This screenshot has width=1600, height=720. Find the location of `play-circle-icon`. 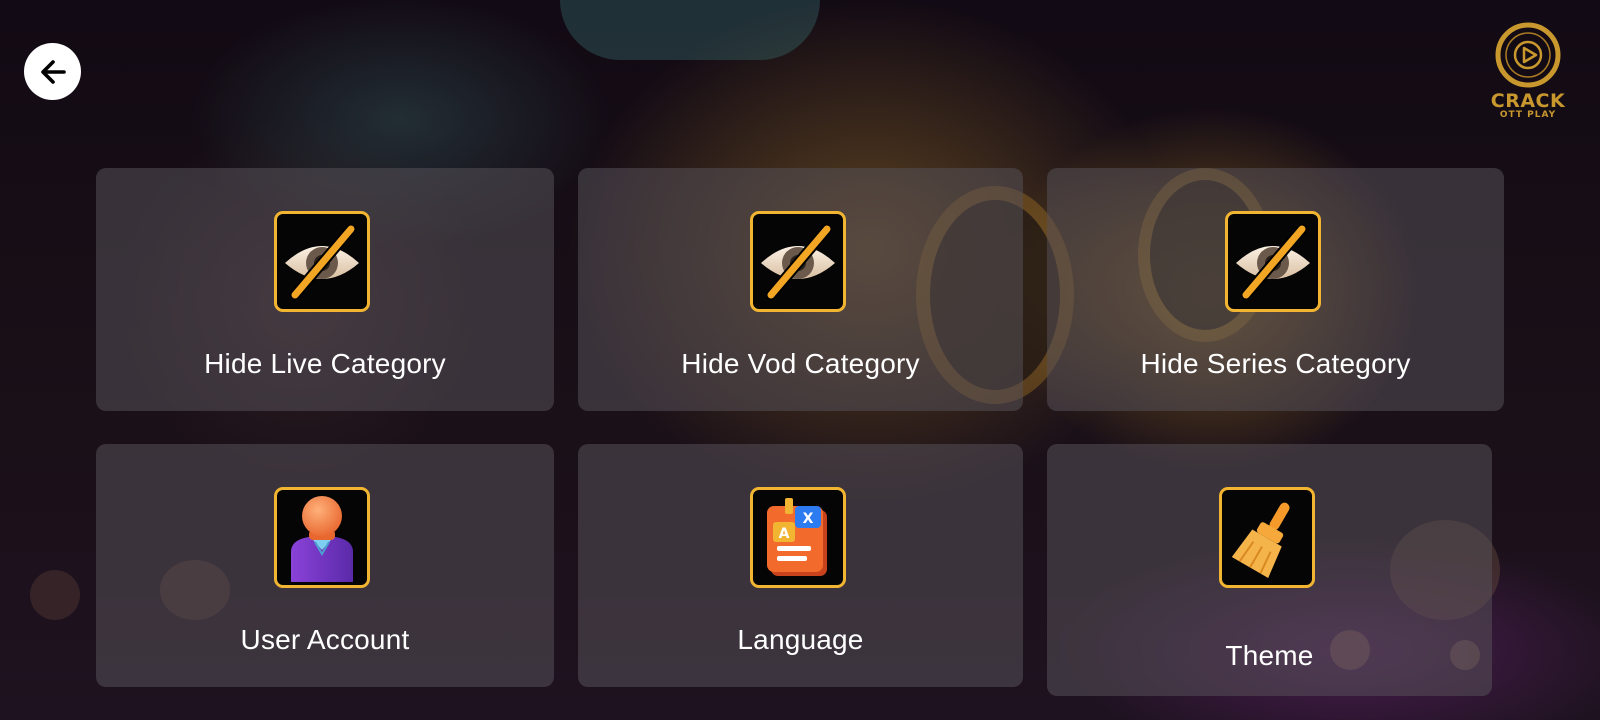

play-circle-icon is located at coordinates (1528, 55).